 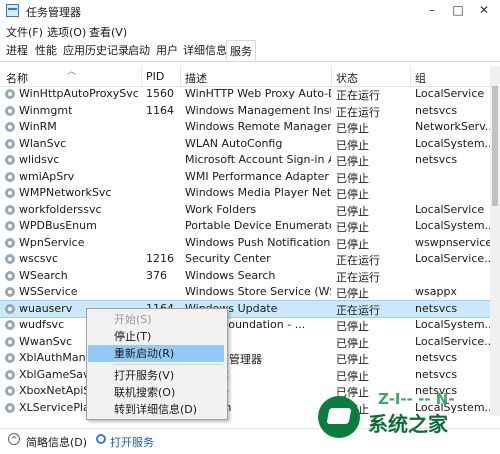 What do you see at coordinates (46, 51) in the screenshot?
I see `tab-performance: 性能` at bounding box center [46, 51].